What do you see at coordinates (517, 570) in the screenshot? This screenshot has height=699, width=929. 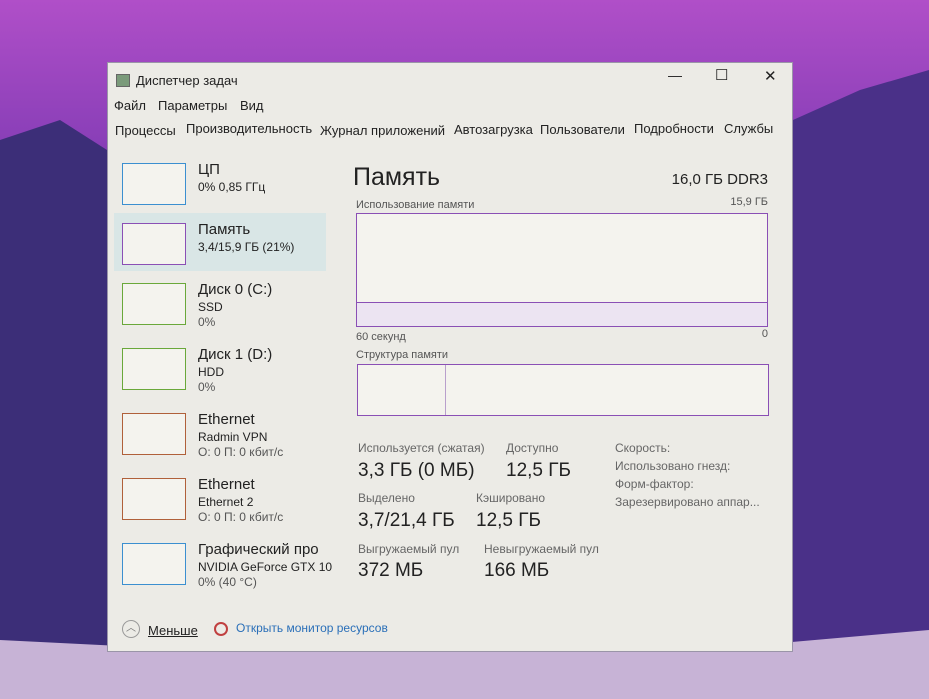 I see `stat-value: 166 МБ` at bounding box center [517, 570].